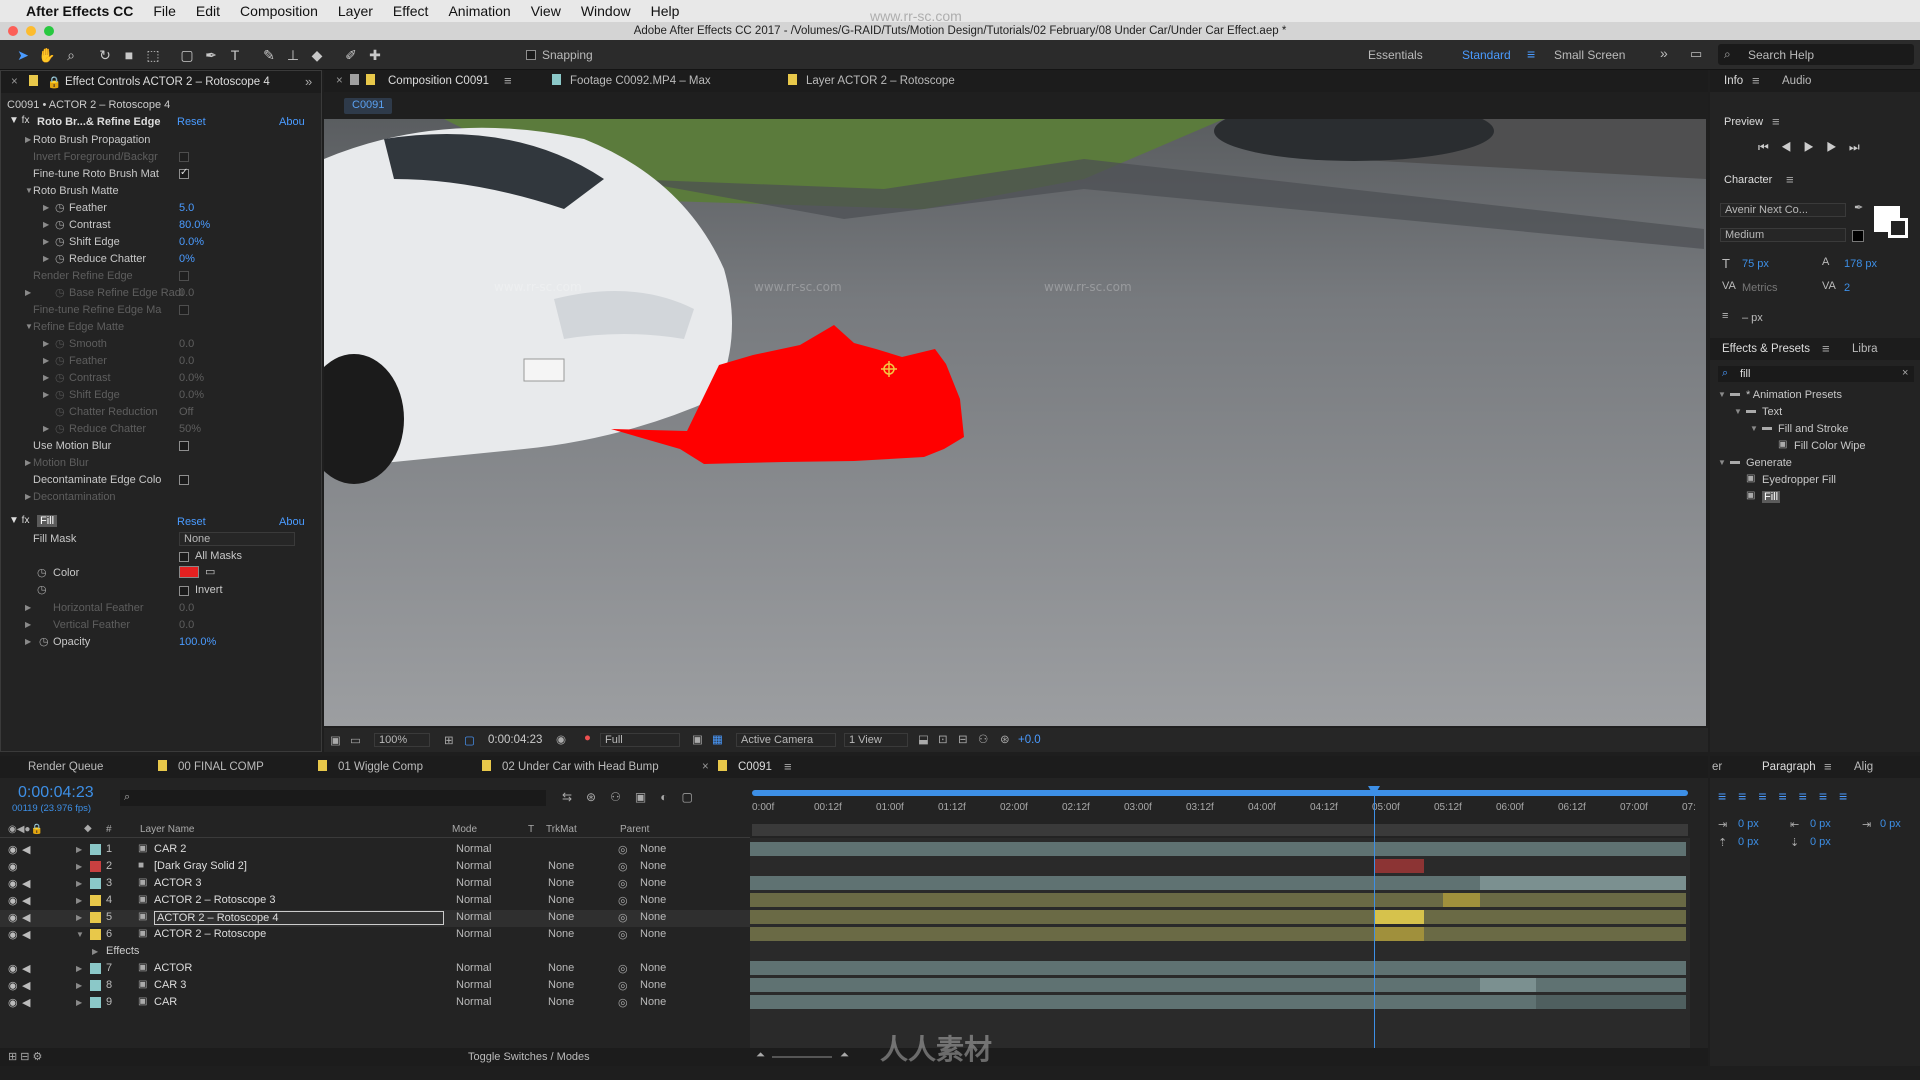  Describe the element at coordinates (186, 208) in the screenshot. I see `roto-param-value: 5.0` at that location.